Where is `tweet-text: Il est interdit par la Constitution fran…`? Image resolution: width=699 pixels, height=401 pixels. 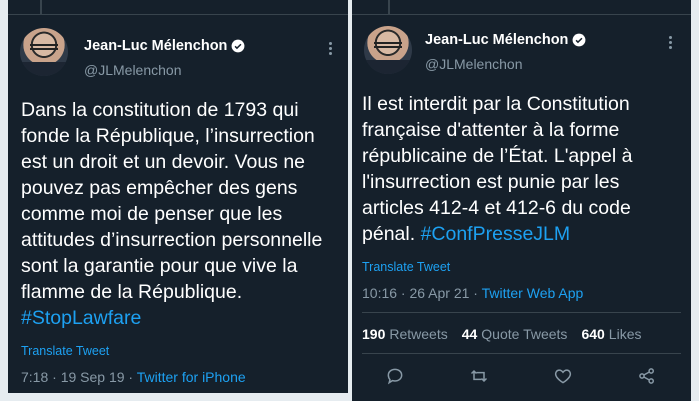 tweet-text: Il est interdit par la Constitution fran… is located at coordinates (500, 169).